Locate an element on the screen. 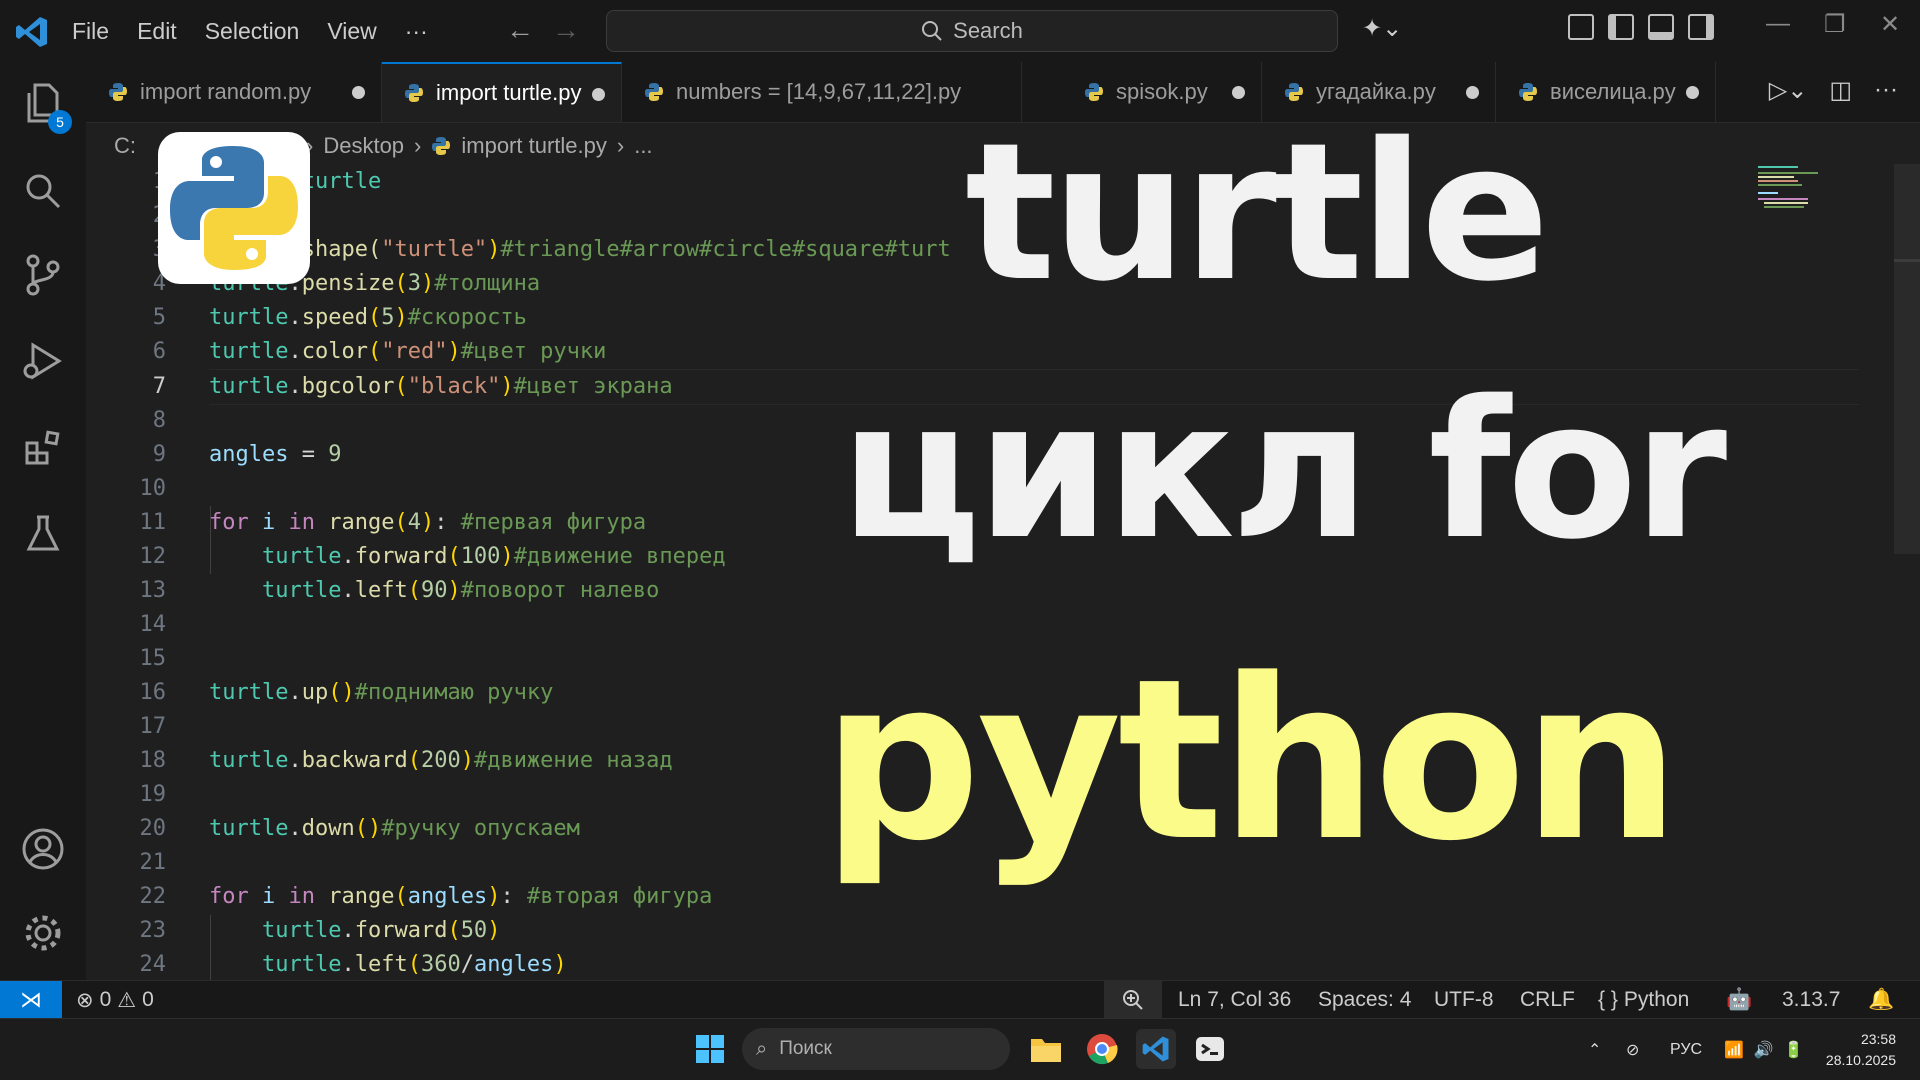  windows-start-icon is located at coordinates (710, 1049).